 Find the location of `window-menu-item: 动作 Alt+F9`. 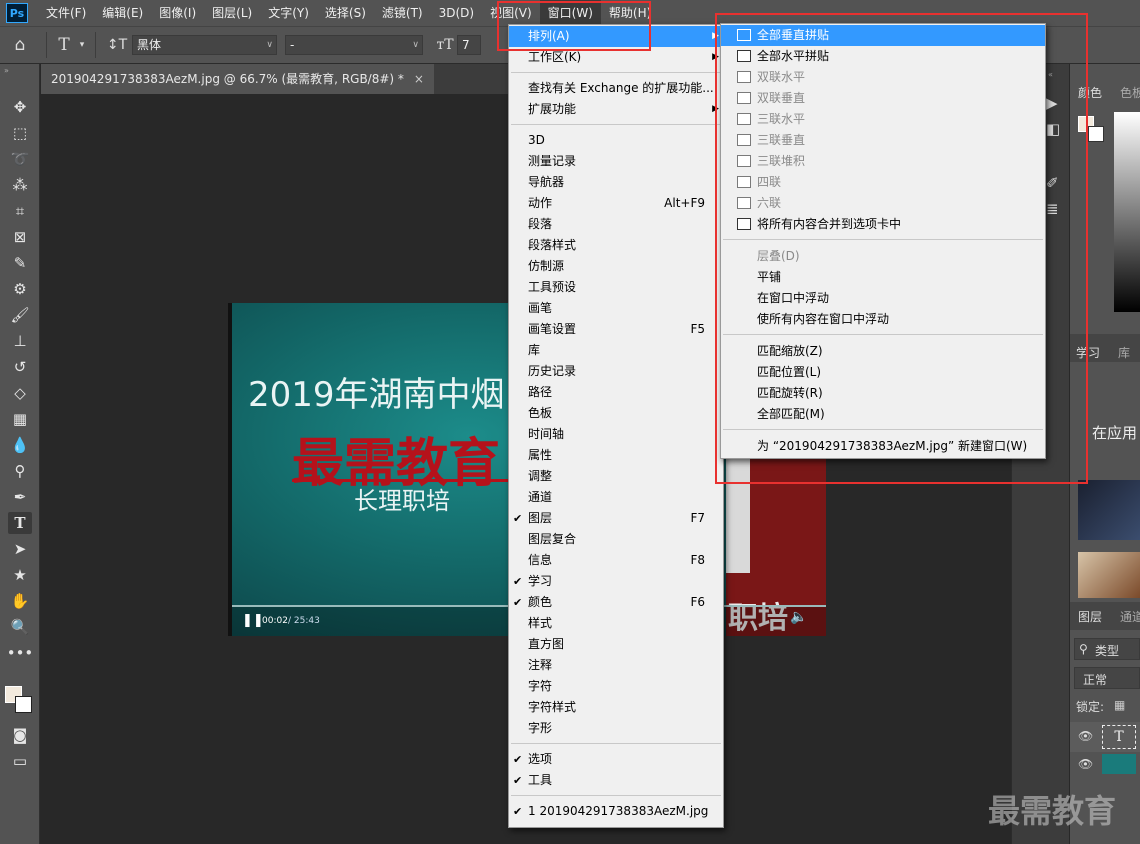

window-menu-item: 动作 Alt+F9 is located at coordinates (616, 203).